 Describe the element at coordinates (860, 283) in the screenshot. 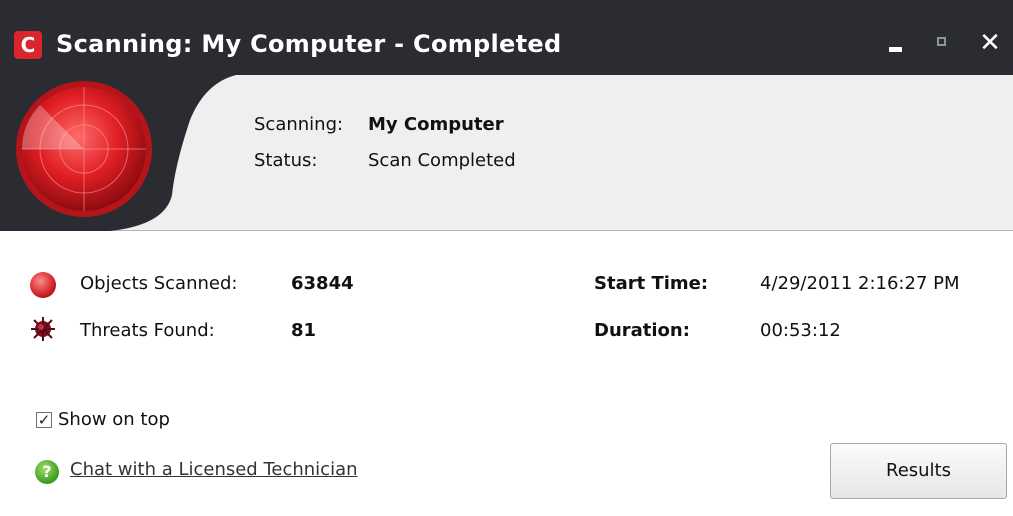

I see `start-time-value: 4/29/2011 2:16:27 PM` at that location.